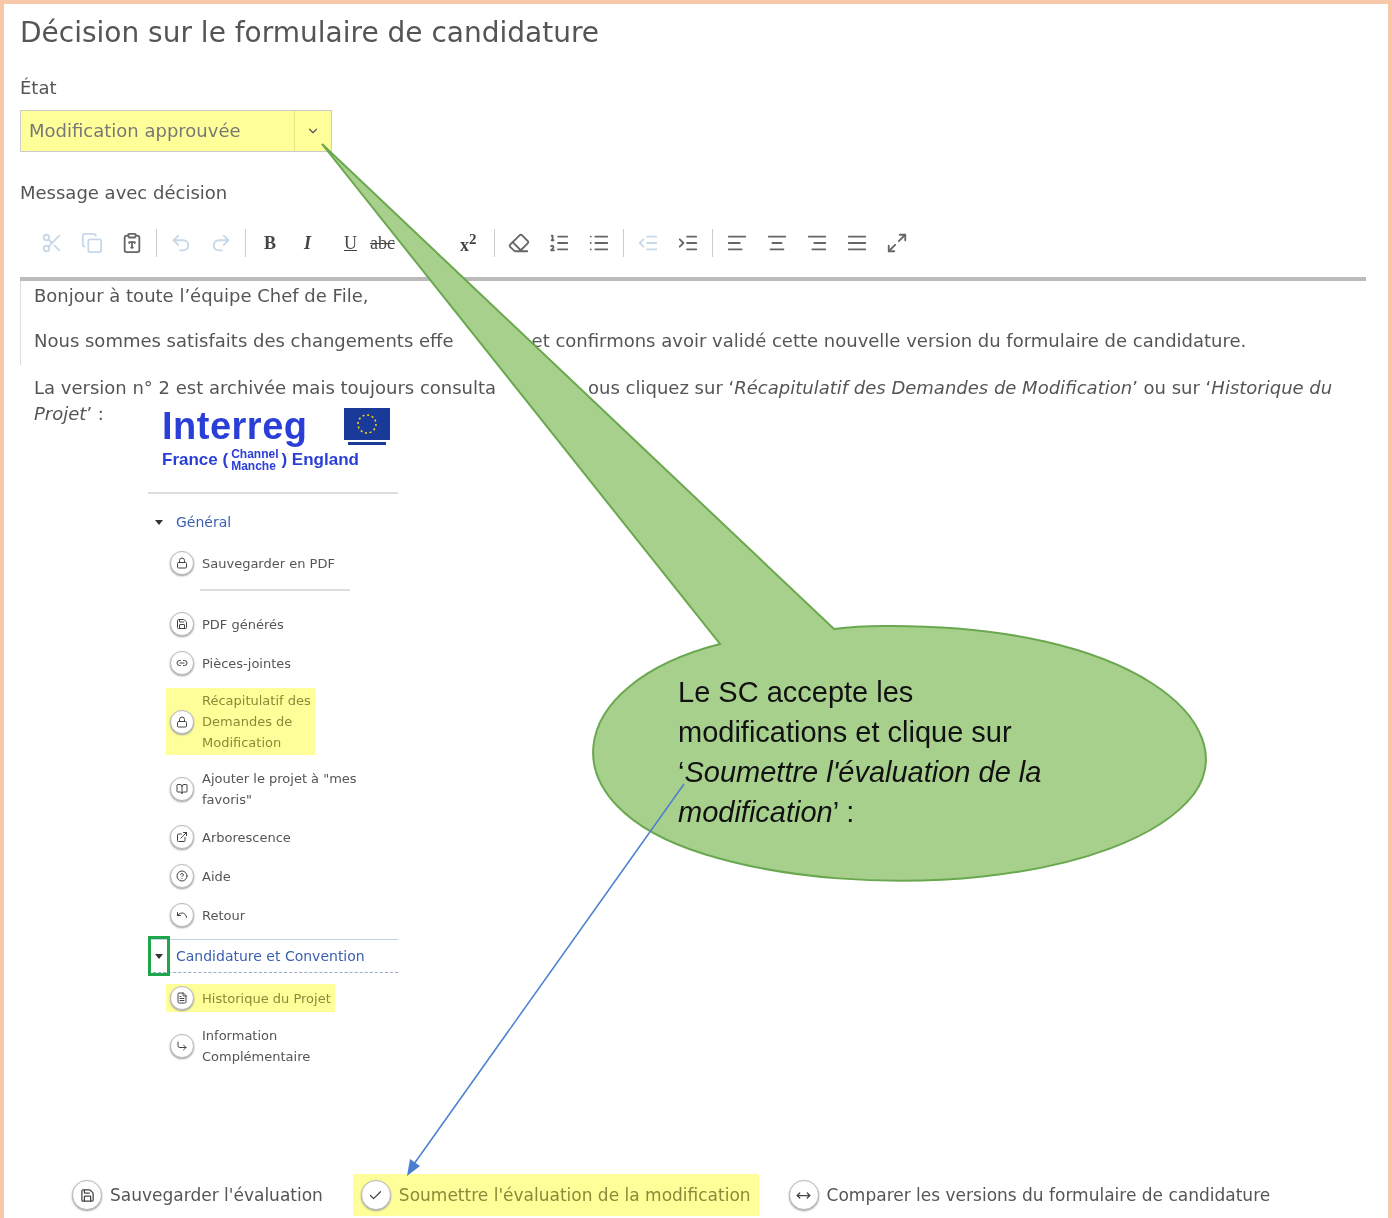  Describe the element at coordinates (195, 460) in the screenshot. I see `logo-text: France (` at that location.